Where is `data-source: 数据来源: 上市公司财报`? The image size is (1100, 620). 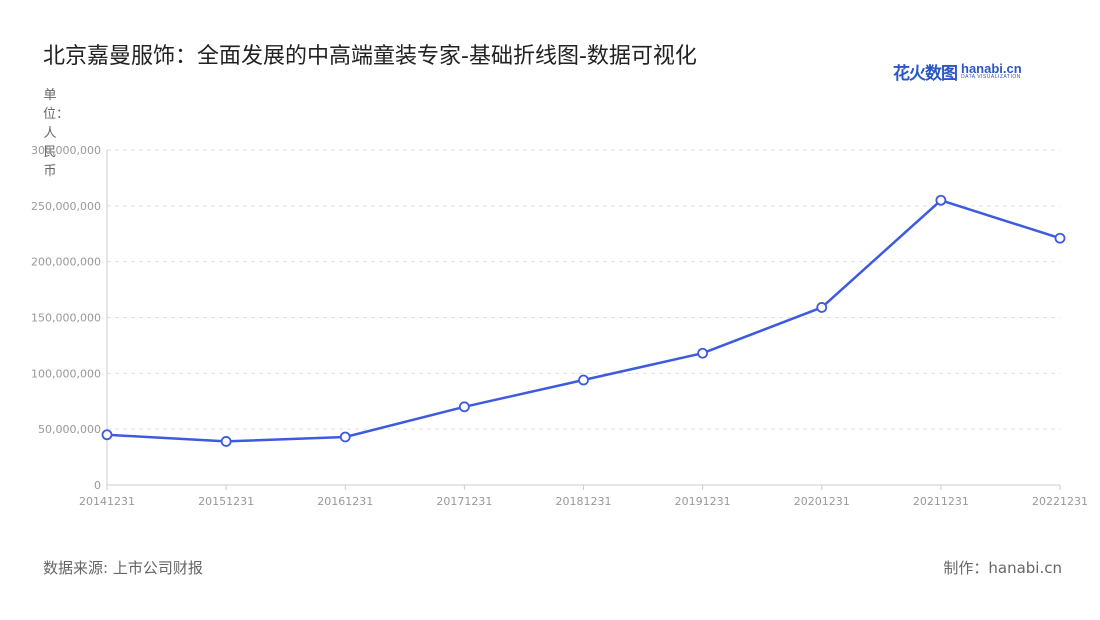
data-source: 数据来源: 上市公司财报 is located at coordinates (123, 568).